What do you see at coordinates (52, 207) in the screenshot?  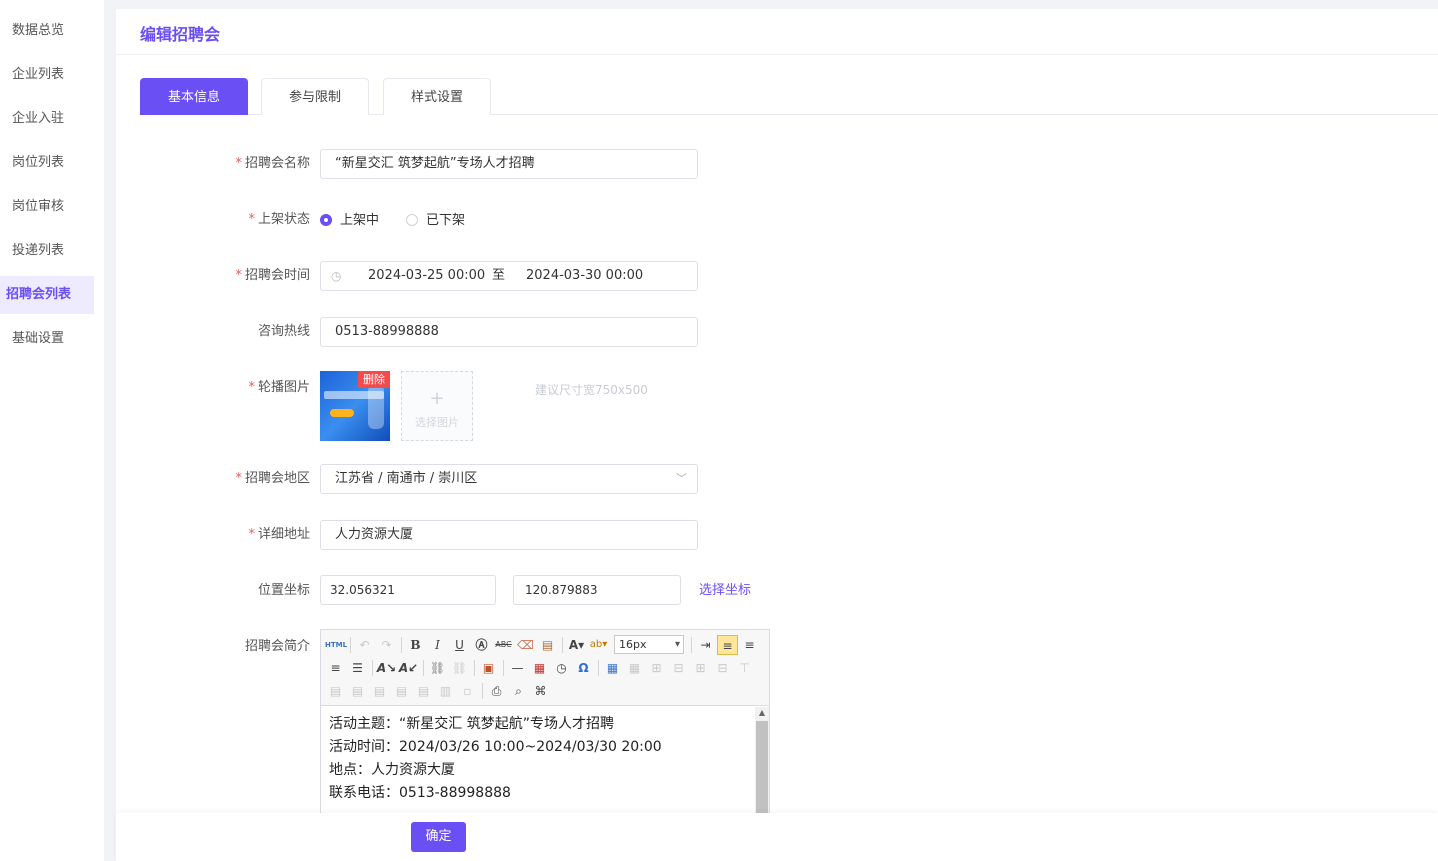 I see `sidebar-item-job-review: 岗位审核` at bounding box center [52, 207].